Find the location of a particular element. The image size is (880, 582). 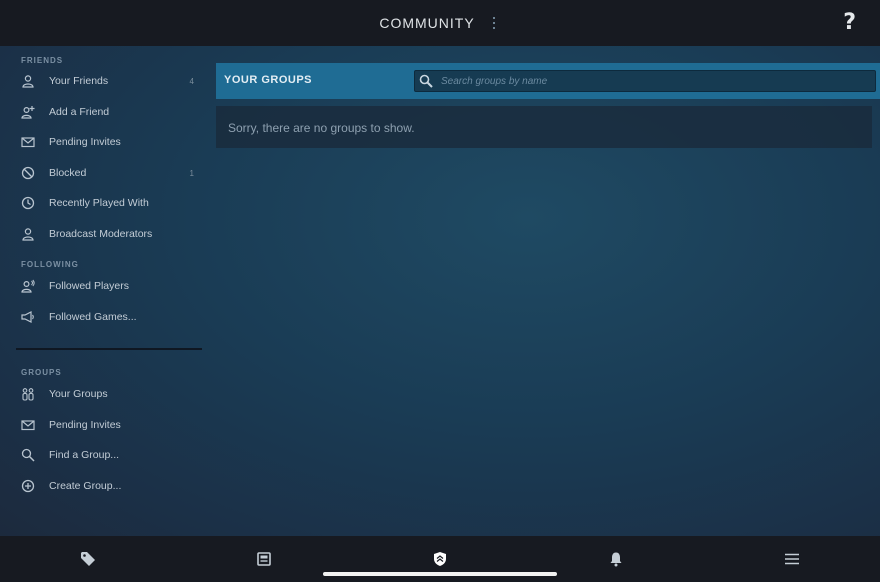

sidebar-item-label: Your Friends is located at coordinates (79, 81).